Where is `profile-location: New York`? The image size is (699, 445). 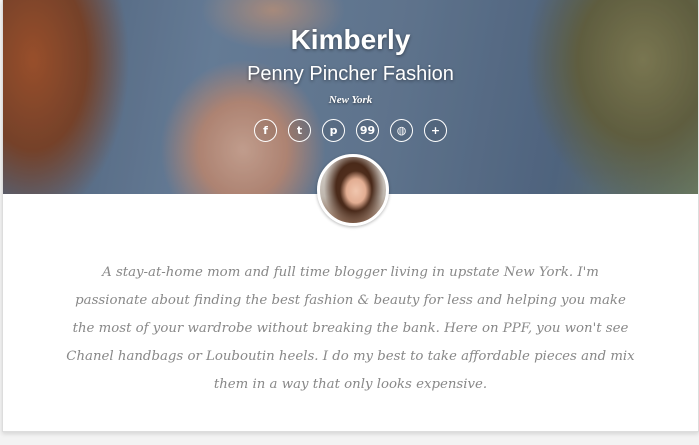 profile-location: New York is located at coordinates (350, 100).